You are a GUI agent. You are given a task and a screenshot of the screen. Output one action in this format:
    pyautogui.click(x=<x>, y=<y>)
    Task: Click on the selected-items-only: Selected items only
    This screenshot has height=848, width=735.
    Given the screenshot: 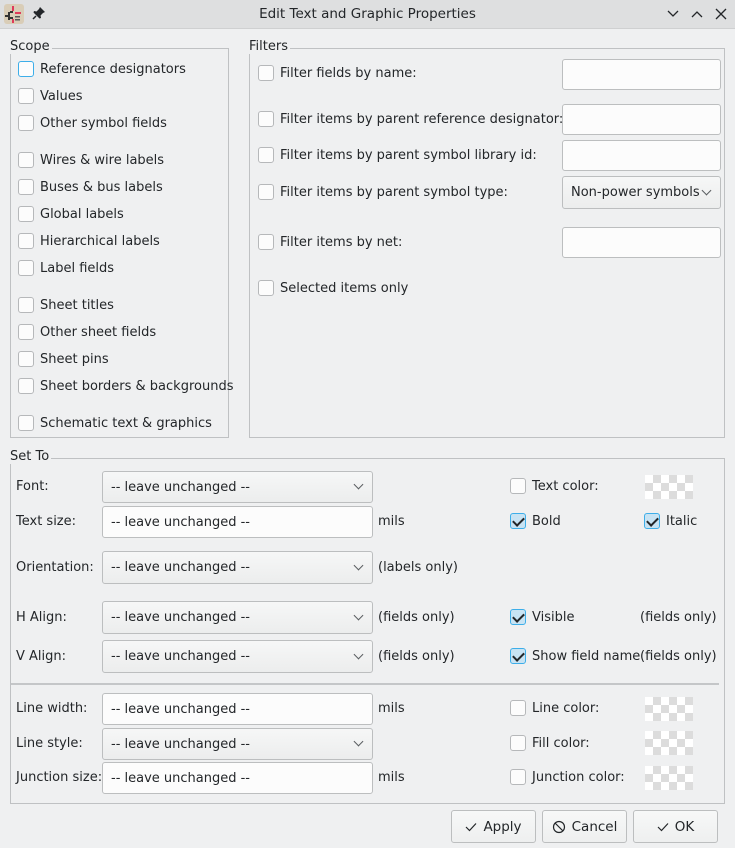 What is the action you would take?
    pyautogui.click(x=333, y=288)
    